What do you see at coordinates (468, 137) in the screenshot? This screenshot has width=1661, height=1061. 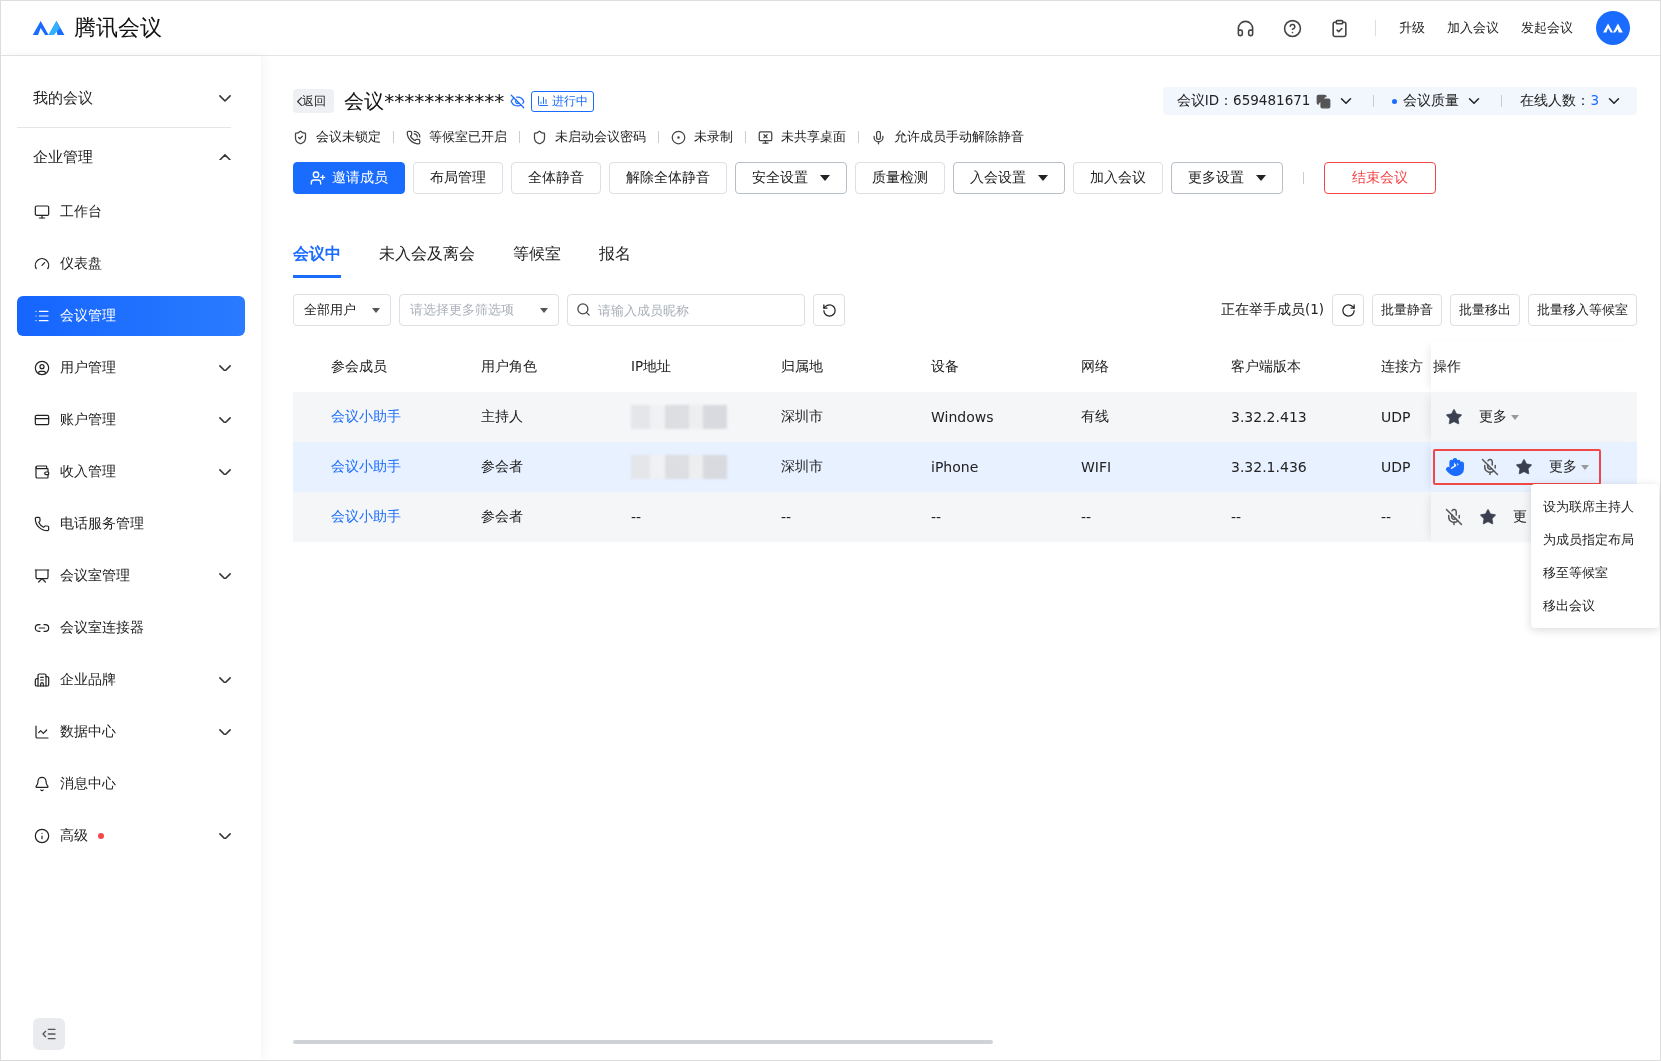 I see `status-label: 等候室已开启` at bounding box center [468, 137].